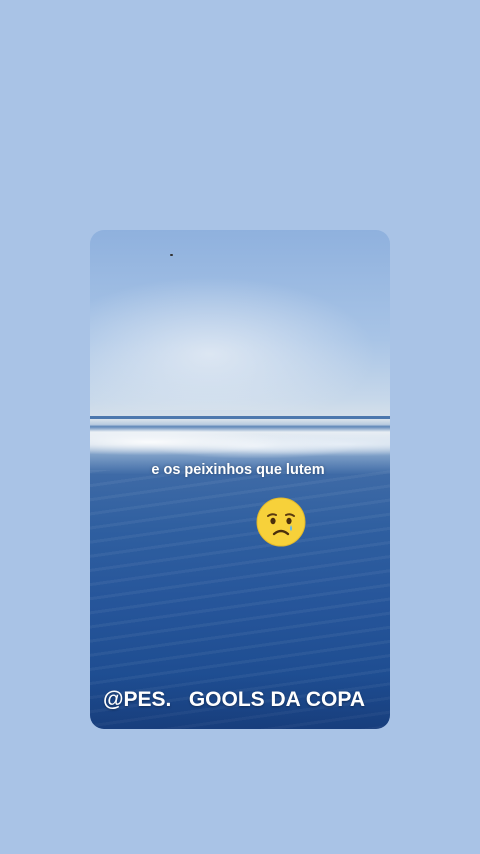 This screenshot has width=480, height=854. Describe the element at coordinates (281, 522) in the screenshot. I see `sad-tear-face-icon` at that location.